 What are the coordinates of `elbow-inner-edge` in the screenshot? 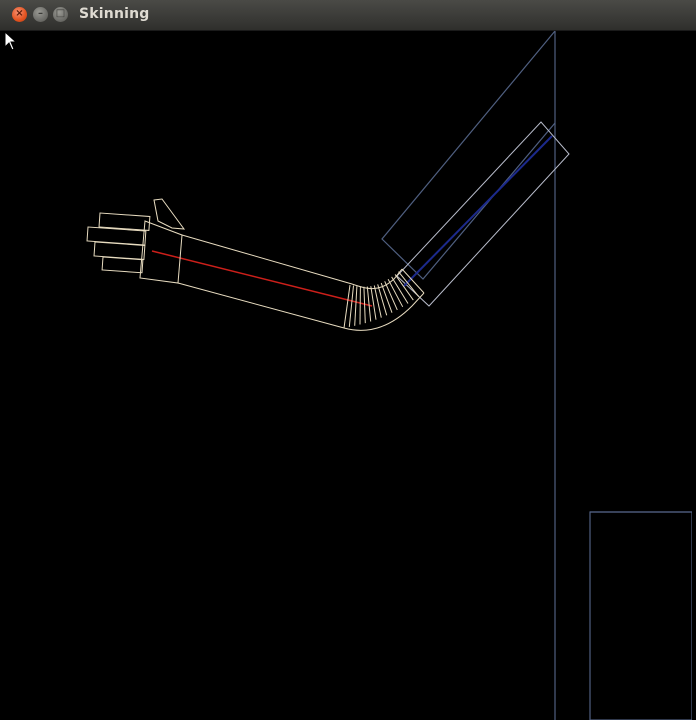 It's located at (377, 279).